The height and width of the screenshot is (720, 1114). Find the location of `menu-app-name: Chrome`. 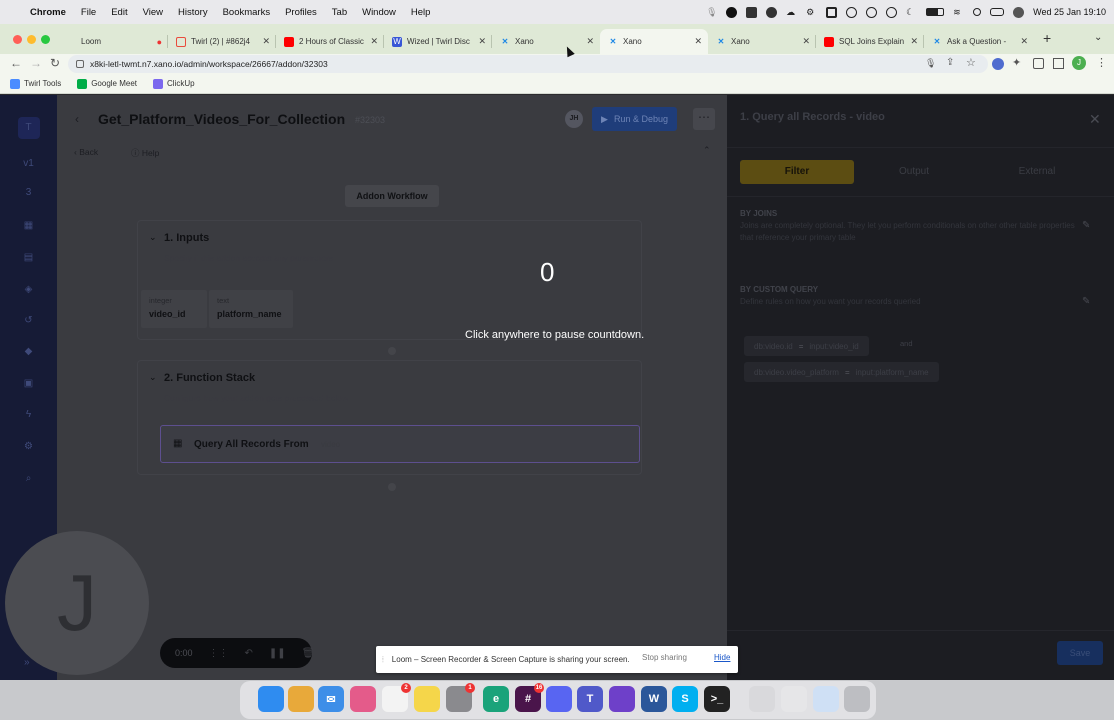

menu-app-name: Chrome is located at coordinates (48, 12).